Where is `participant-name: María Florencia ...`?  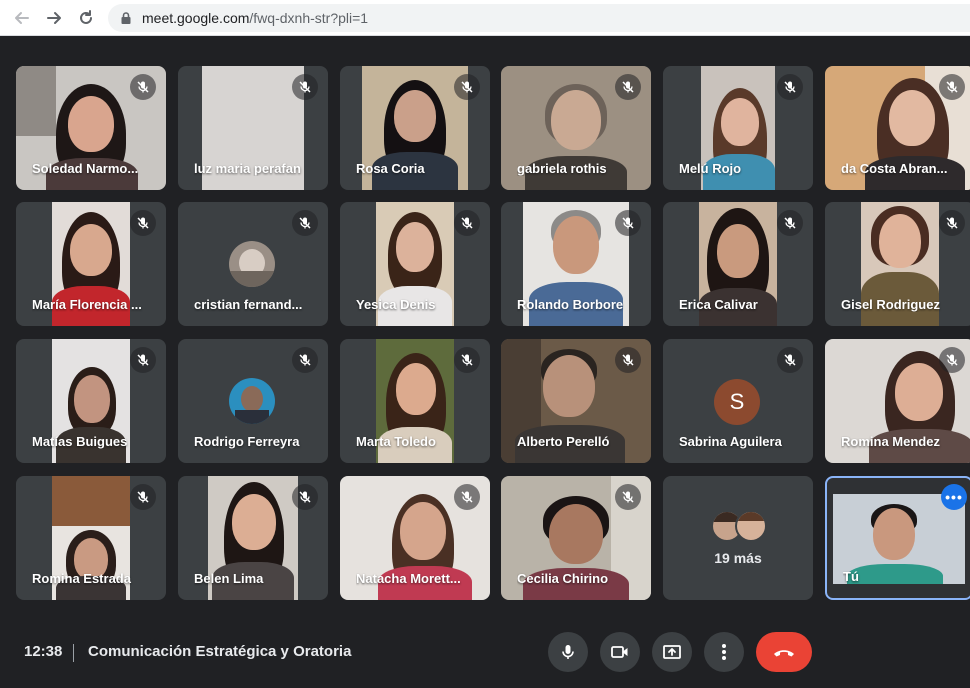 participant-name: María Florencia ... is located at coordinates (87, 304).